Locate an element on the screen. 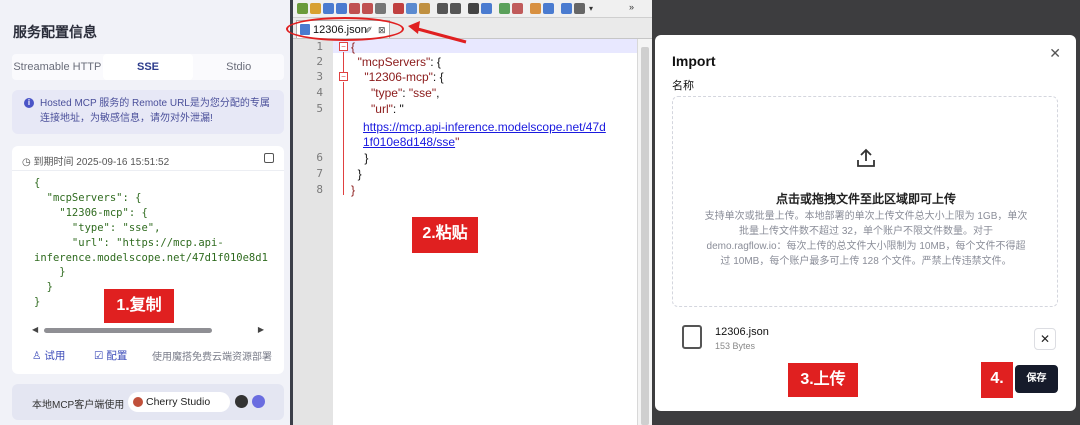  card-footer: ♙ 试用 ☑ 配置 使用魔搭免费云端资源部署 is located at coordinates (148, 353).